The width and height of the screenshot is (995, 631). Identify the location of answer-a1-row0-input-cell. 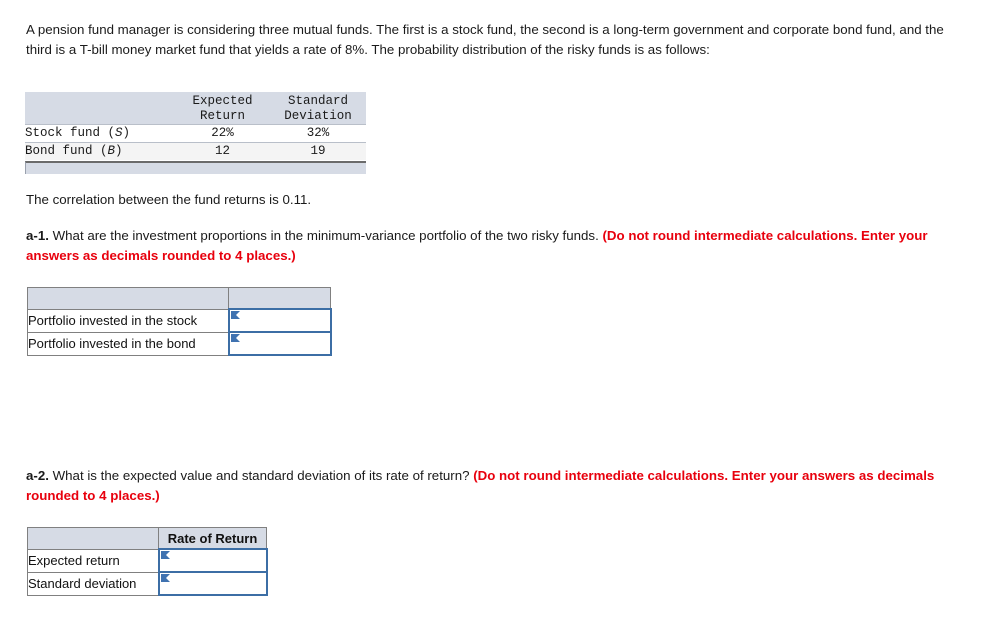
(279, 320).